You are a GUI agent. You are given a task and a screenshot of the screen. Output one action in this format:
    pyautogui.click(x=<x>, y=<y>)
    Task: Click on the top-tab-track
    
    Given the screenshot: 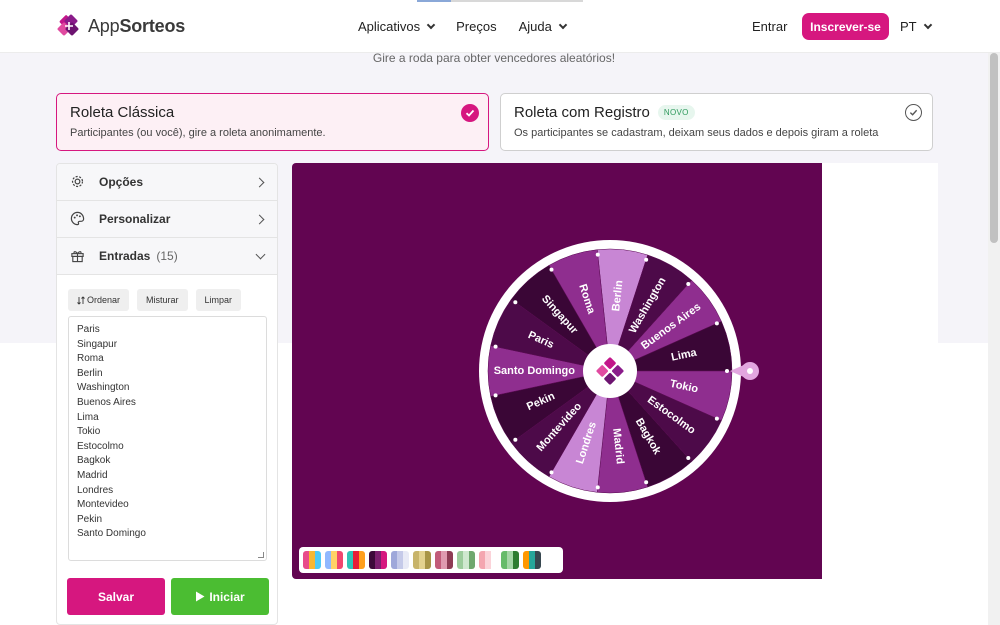 What is the action you would take?
    pyautogui.click(x=517, y=1)
    